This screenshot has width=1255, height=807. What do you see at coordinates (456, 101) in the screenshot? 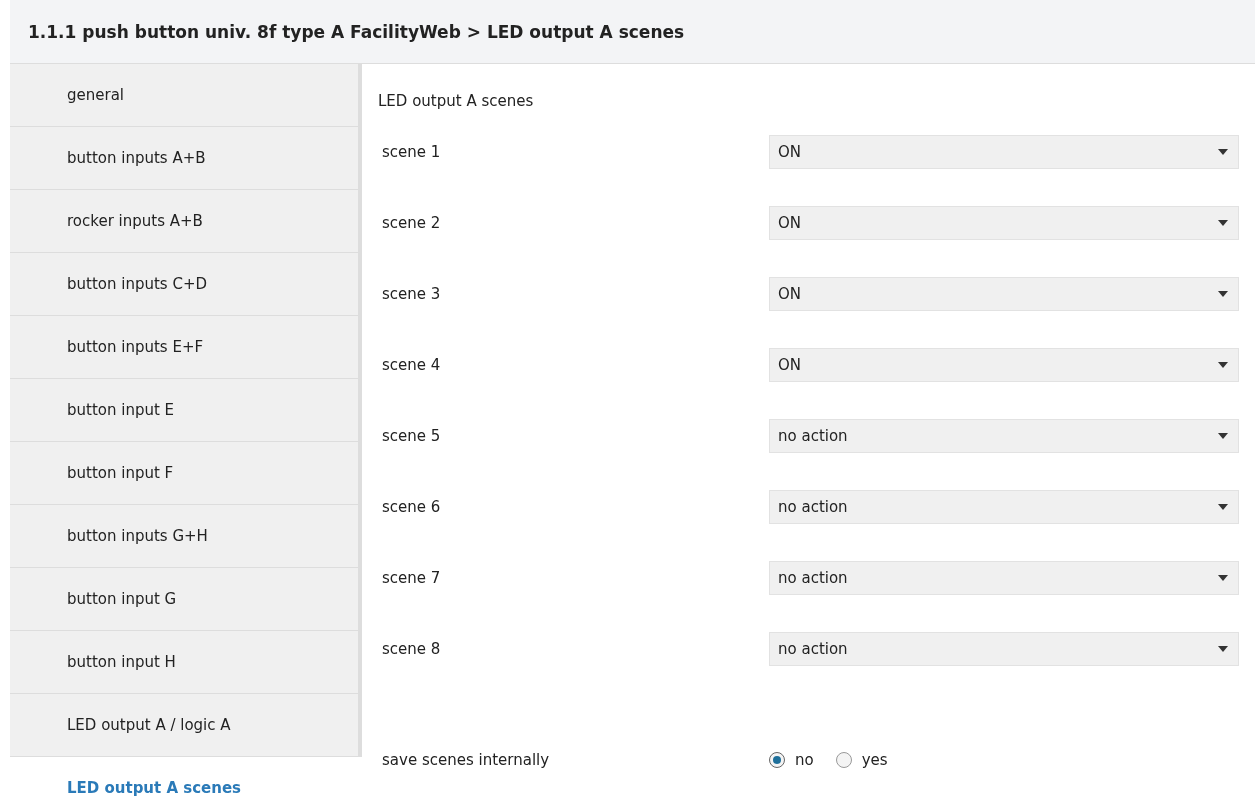
I see `section-title: LED output A scenes` at bounding box center [456, 101].